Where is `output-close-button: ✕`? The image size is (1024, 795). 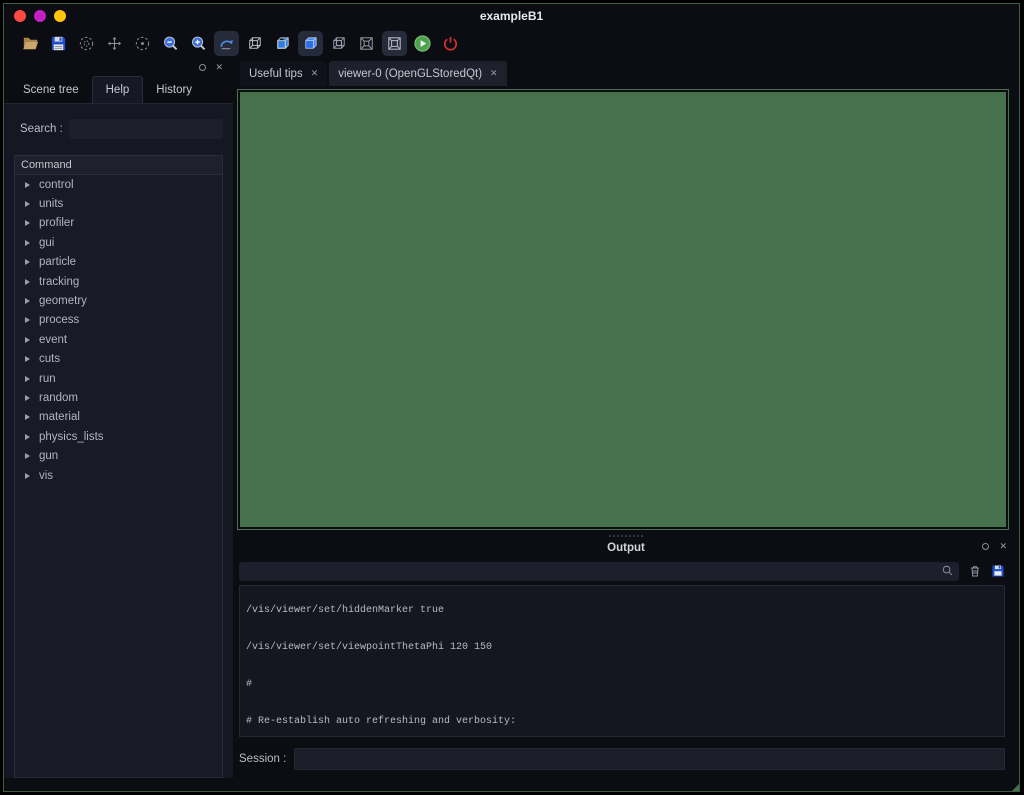
output-close-button: ✕ is located at coordinates (1003, 546).